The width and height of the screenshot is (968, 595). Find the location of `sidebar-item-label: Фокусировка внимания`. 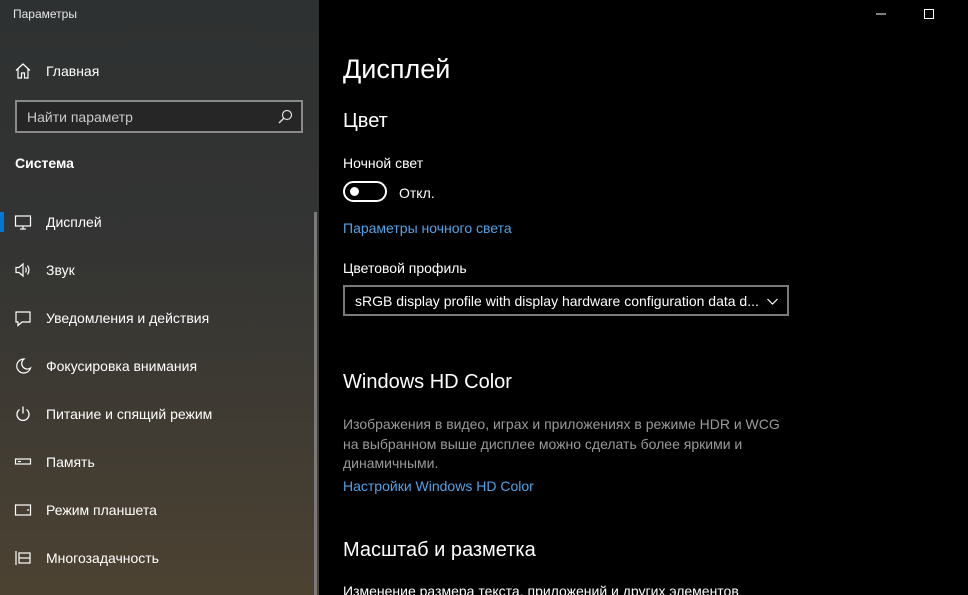

sidebar-item-label: Фокусировка внимания is located at coordinates (122, 366).